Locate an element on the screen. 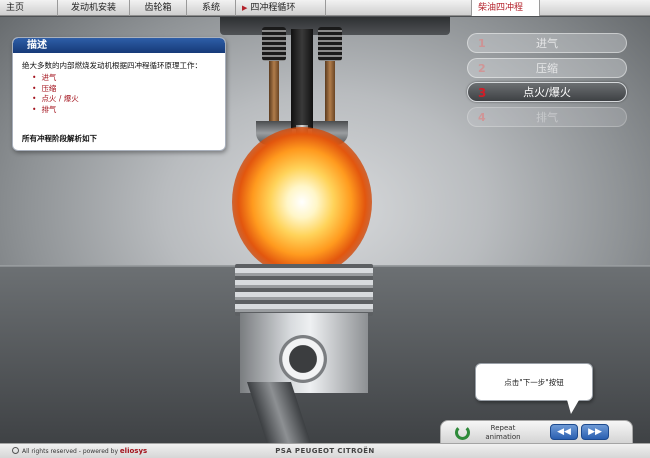 Image resolution: width=650 pixels, height=458 pixels. step-compression-button: 2 压缩 is located at coordinates (547, 67).